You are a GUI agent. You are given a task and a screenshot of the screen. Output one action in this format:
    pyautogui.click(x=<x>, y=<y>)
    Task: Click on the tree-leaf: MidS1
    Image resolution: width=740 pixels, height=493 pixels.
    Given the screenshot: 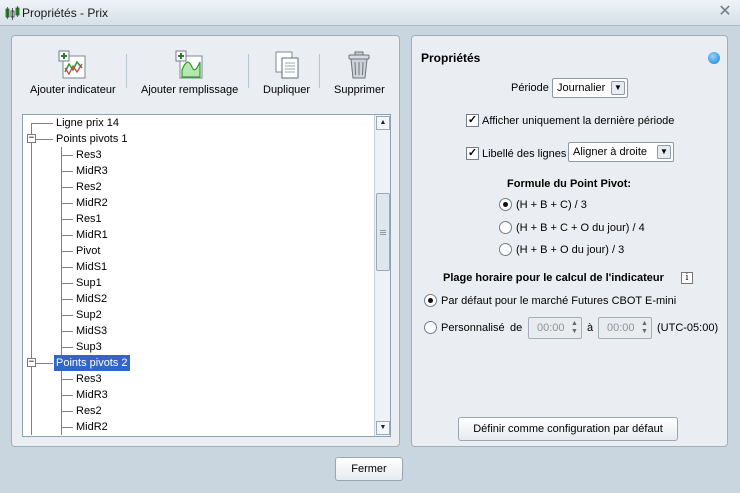 What is the action you would take?
    pyautogui.click(x=199, y=267)
    